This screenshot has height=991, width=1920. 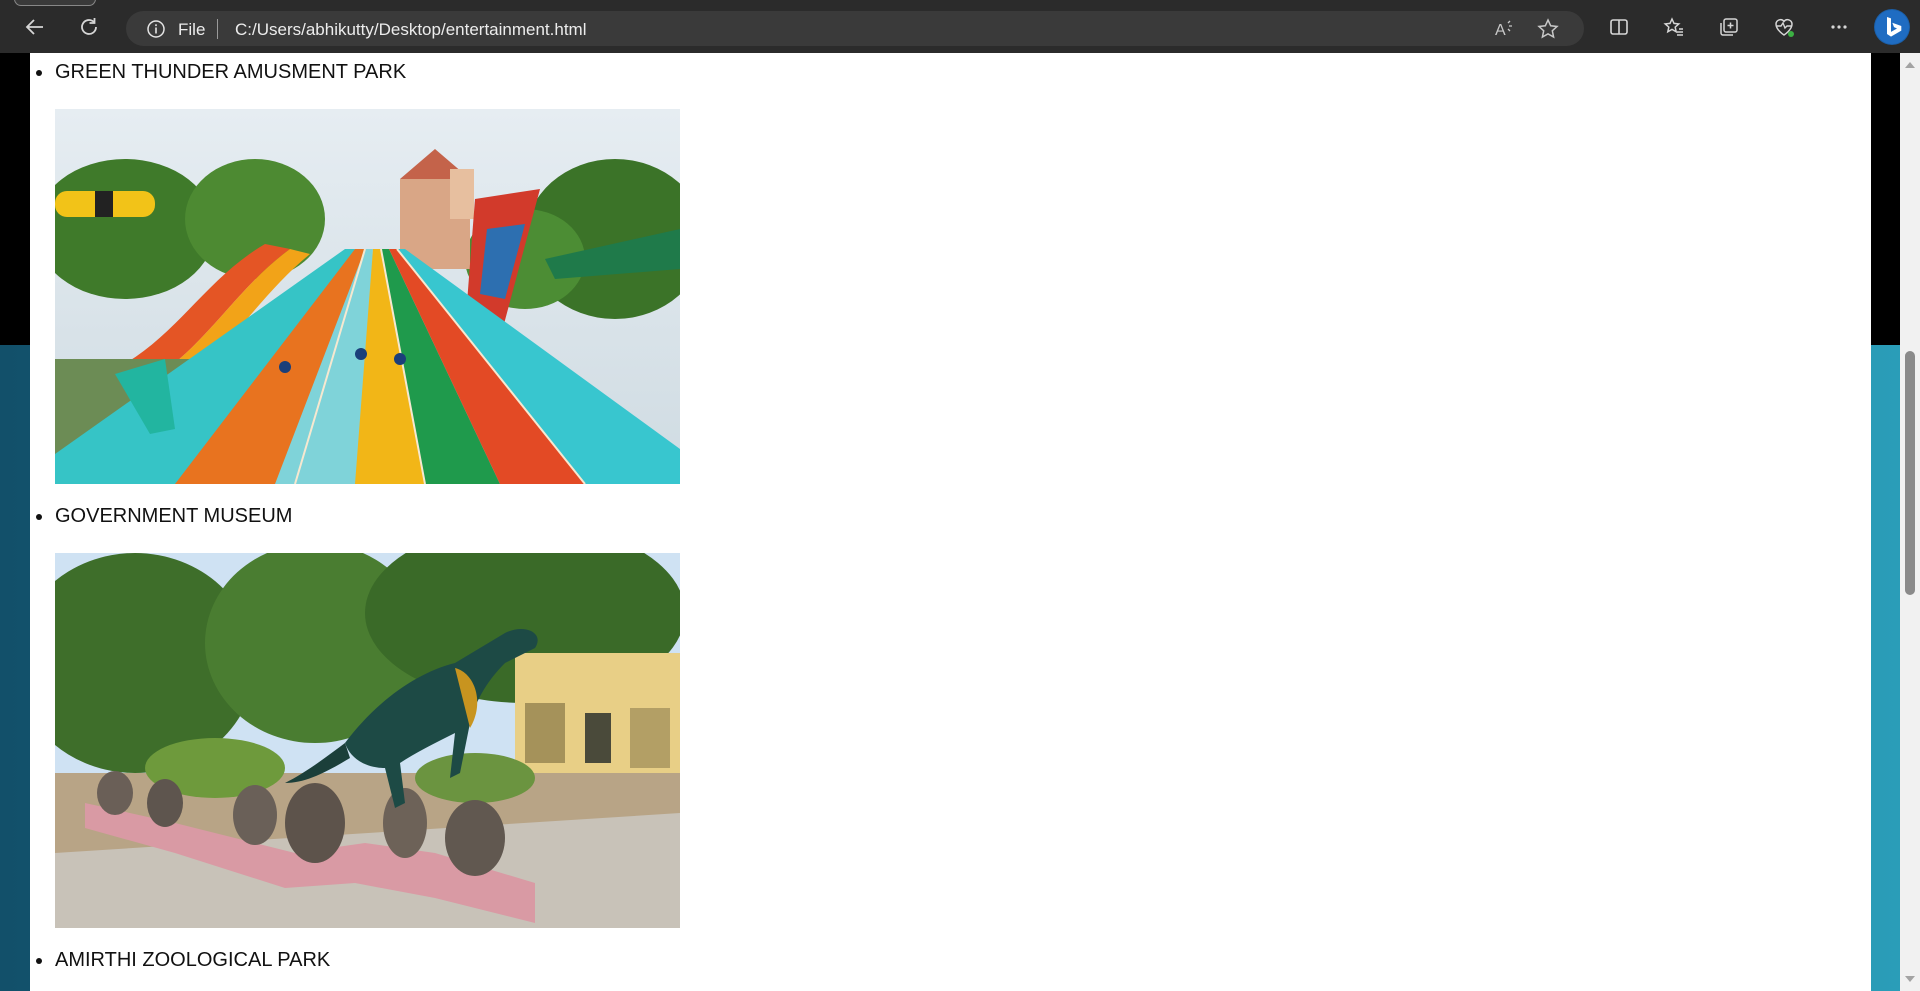 I want to click on place-name: GREEN THUNDER AMUSMENT PARK, so click(x=231, y=72).